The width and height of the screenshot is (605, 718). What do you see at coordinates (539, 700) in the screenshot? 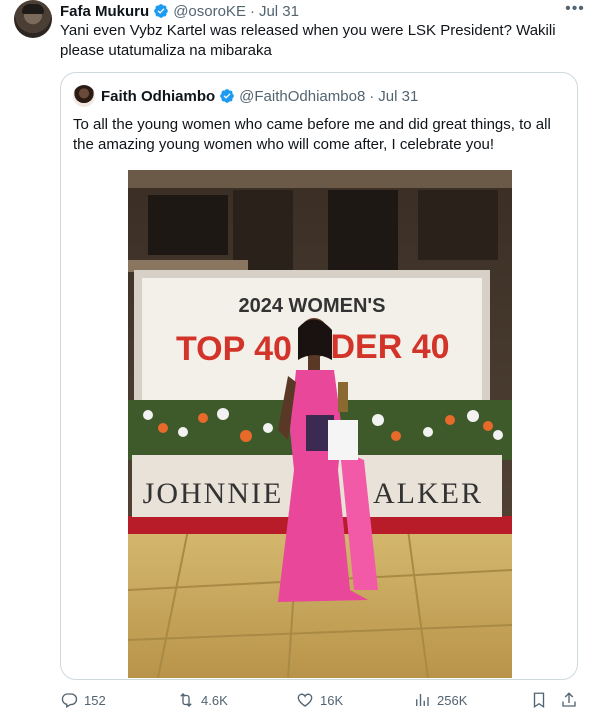
I see `bookmark-icon` at bounding box center [539, 700].